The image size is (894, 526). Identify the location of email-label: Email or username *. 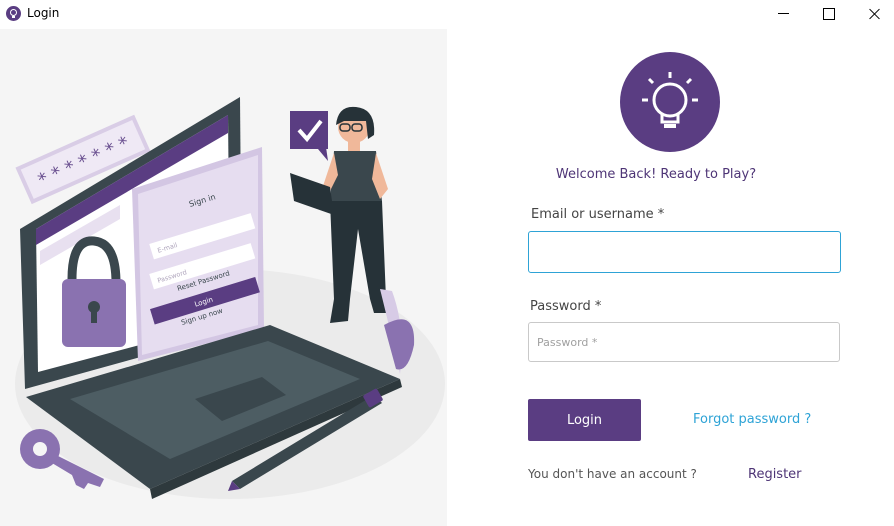
(598, 214).